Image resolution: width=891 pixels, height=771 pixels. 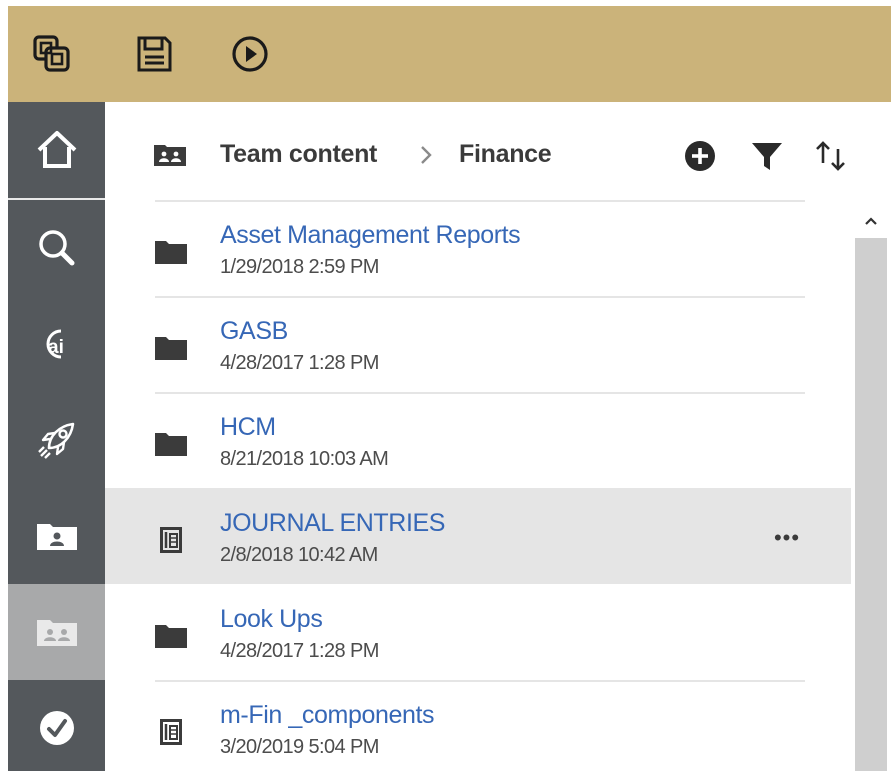 I want to click on left-sidebar: ai, so click(x=56, y=436).